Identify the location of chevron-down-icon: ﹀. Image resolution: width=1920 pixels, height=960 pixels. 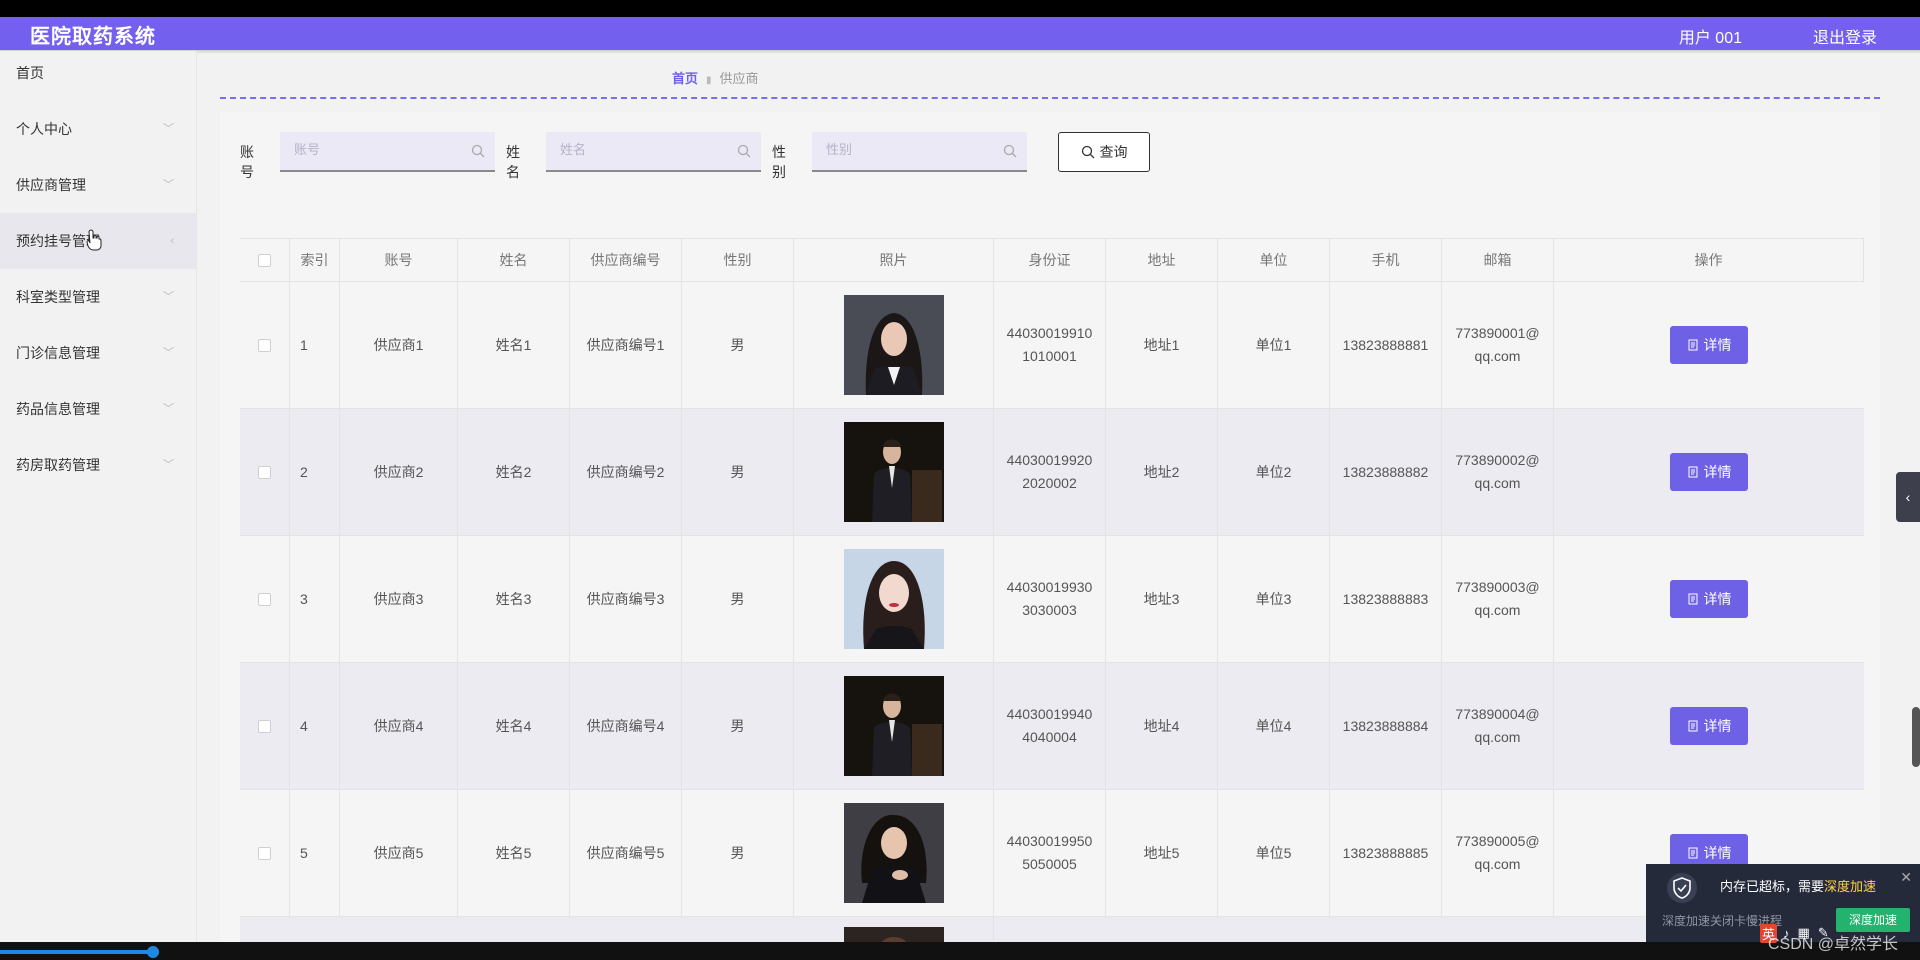
(168, 353).